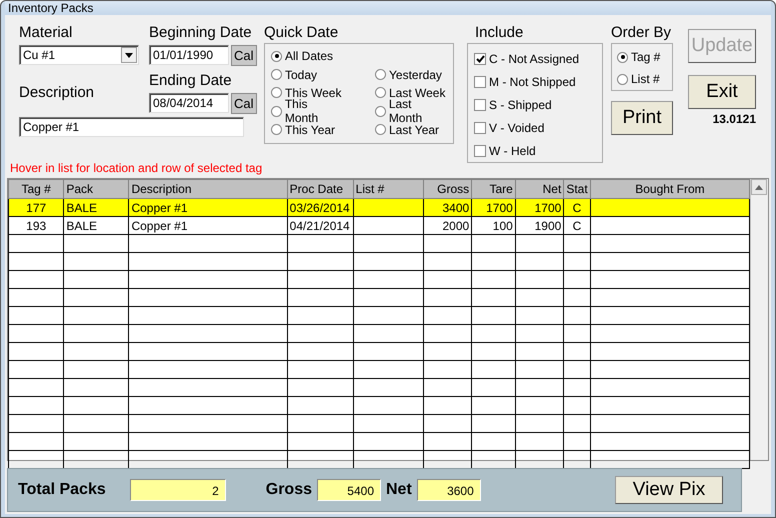 The width and height of the screenshot is (776, 518). I want to click on table-cell: 3400, so click(447, 207).